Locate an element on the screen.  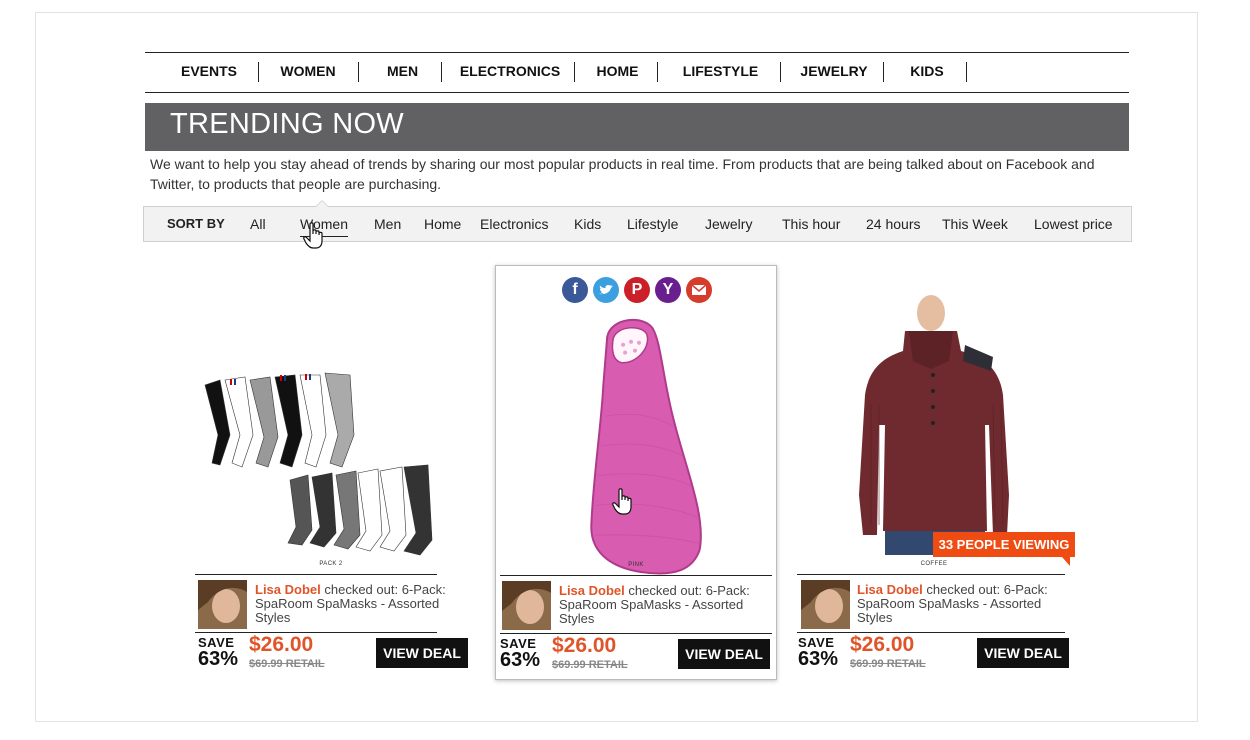
product-caption: PACK 2 is located at coordinates (331, 564).